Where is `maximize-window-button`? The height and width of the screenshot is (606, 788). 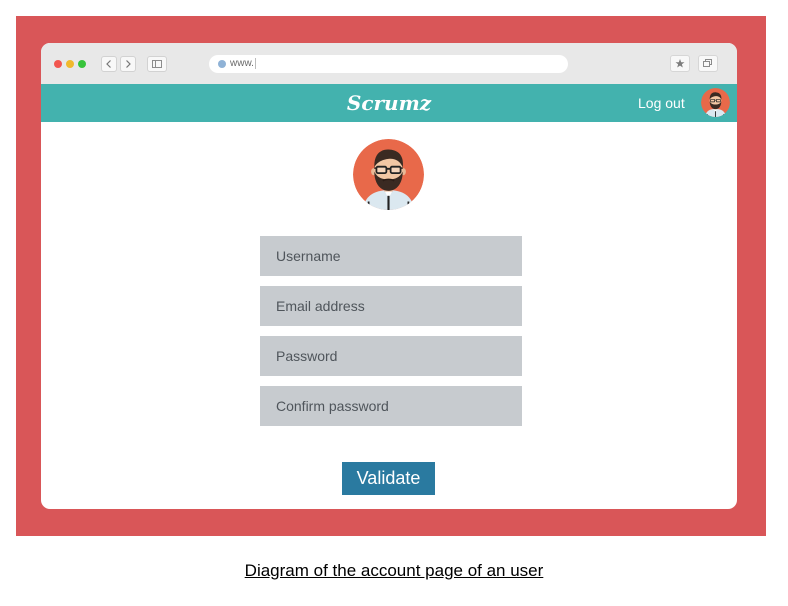
maximize-window-button is located at coordinates (82, 64).